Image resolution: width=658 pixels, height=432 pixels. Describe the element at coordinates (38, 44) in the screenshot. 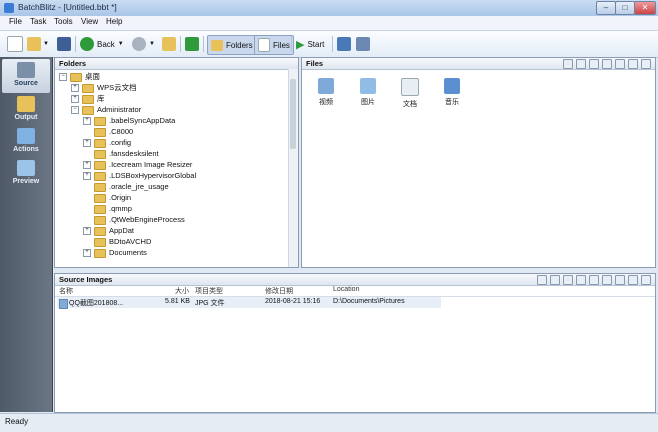

I see `open-folder-button: ▼` at that location.